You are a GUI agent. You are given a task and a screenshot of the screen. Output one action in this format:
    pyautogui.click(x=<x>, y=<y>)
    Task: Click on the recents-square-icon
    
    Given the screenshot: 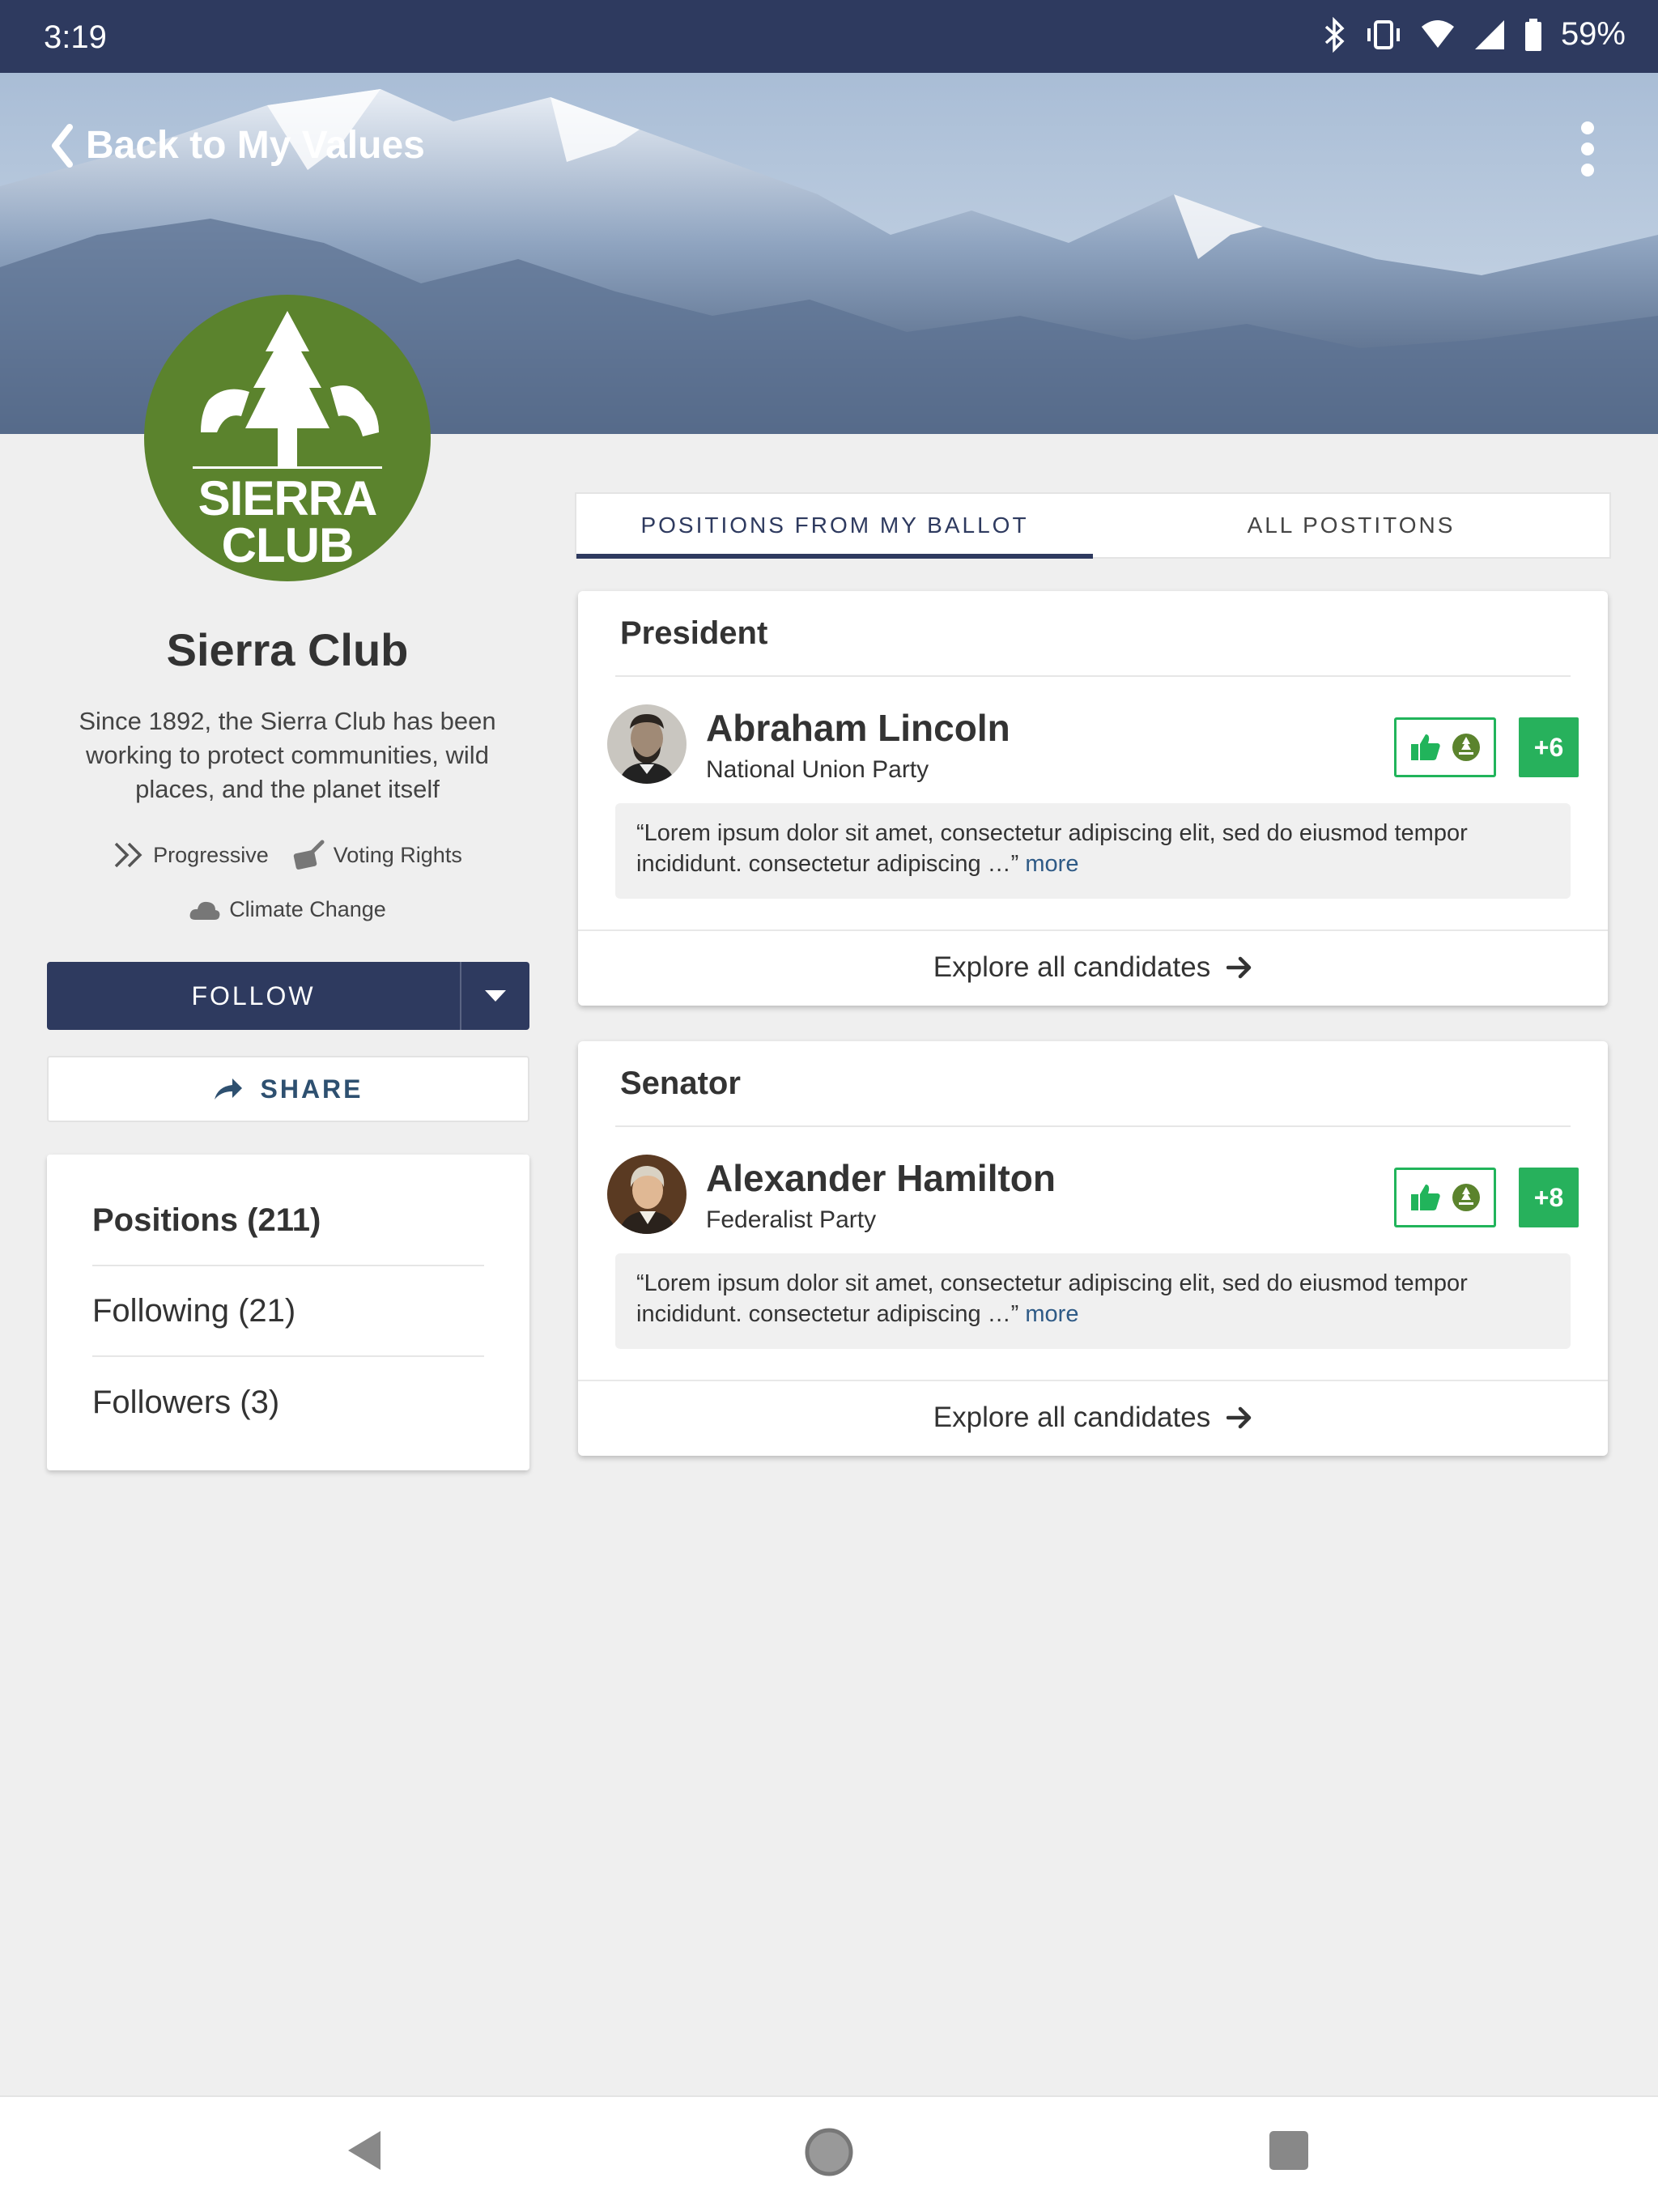 What is the action you would take?
    pyautogui.click(x=1289, y=2150)
    